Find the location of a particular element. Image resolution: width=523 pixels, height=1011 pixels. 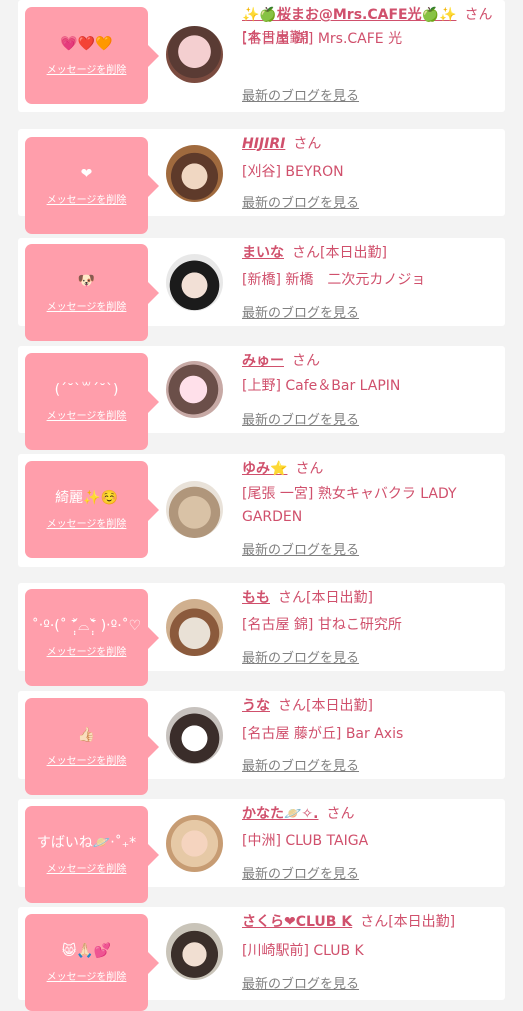

message-text: (ˊ˘ˋ꒳ˊ˘ˋ) is located at coordinates (86, 390).